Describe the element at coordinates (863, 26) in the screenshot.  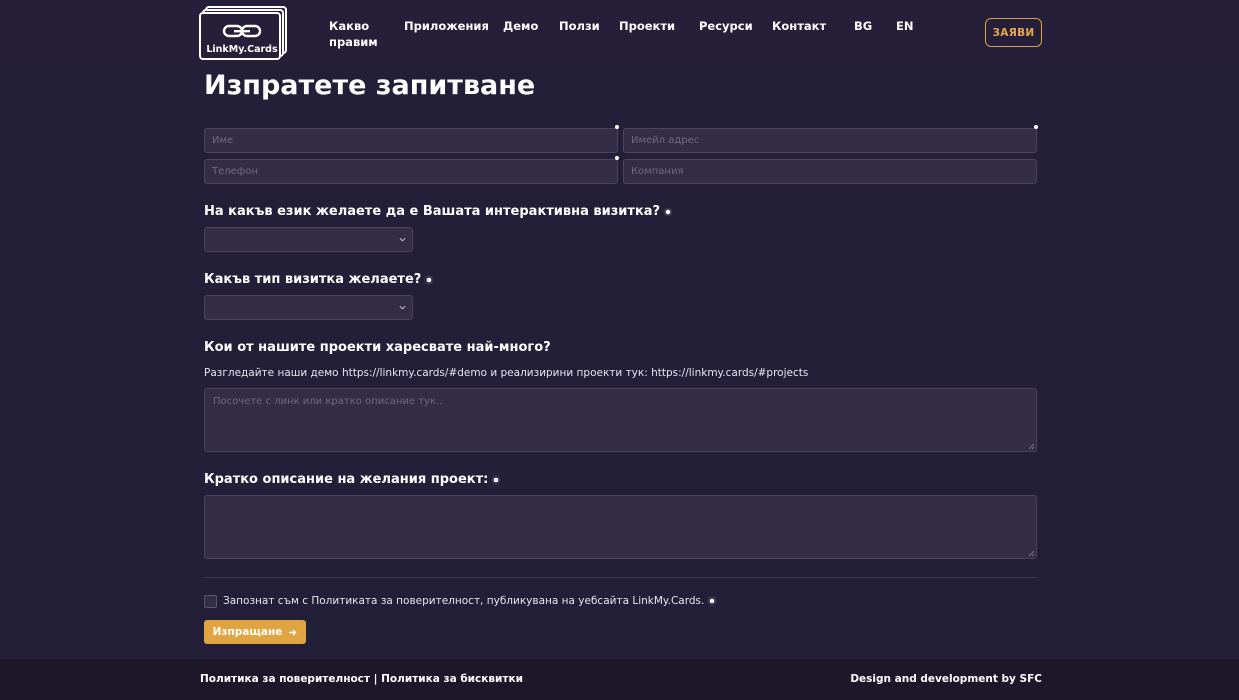
I see `nav-item-lang-bg: BG` at that location.